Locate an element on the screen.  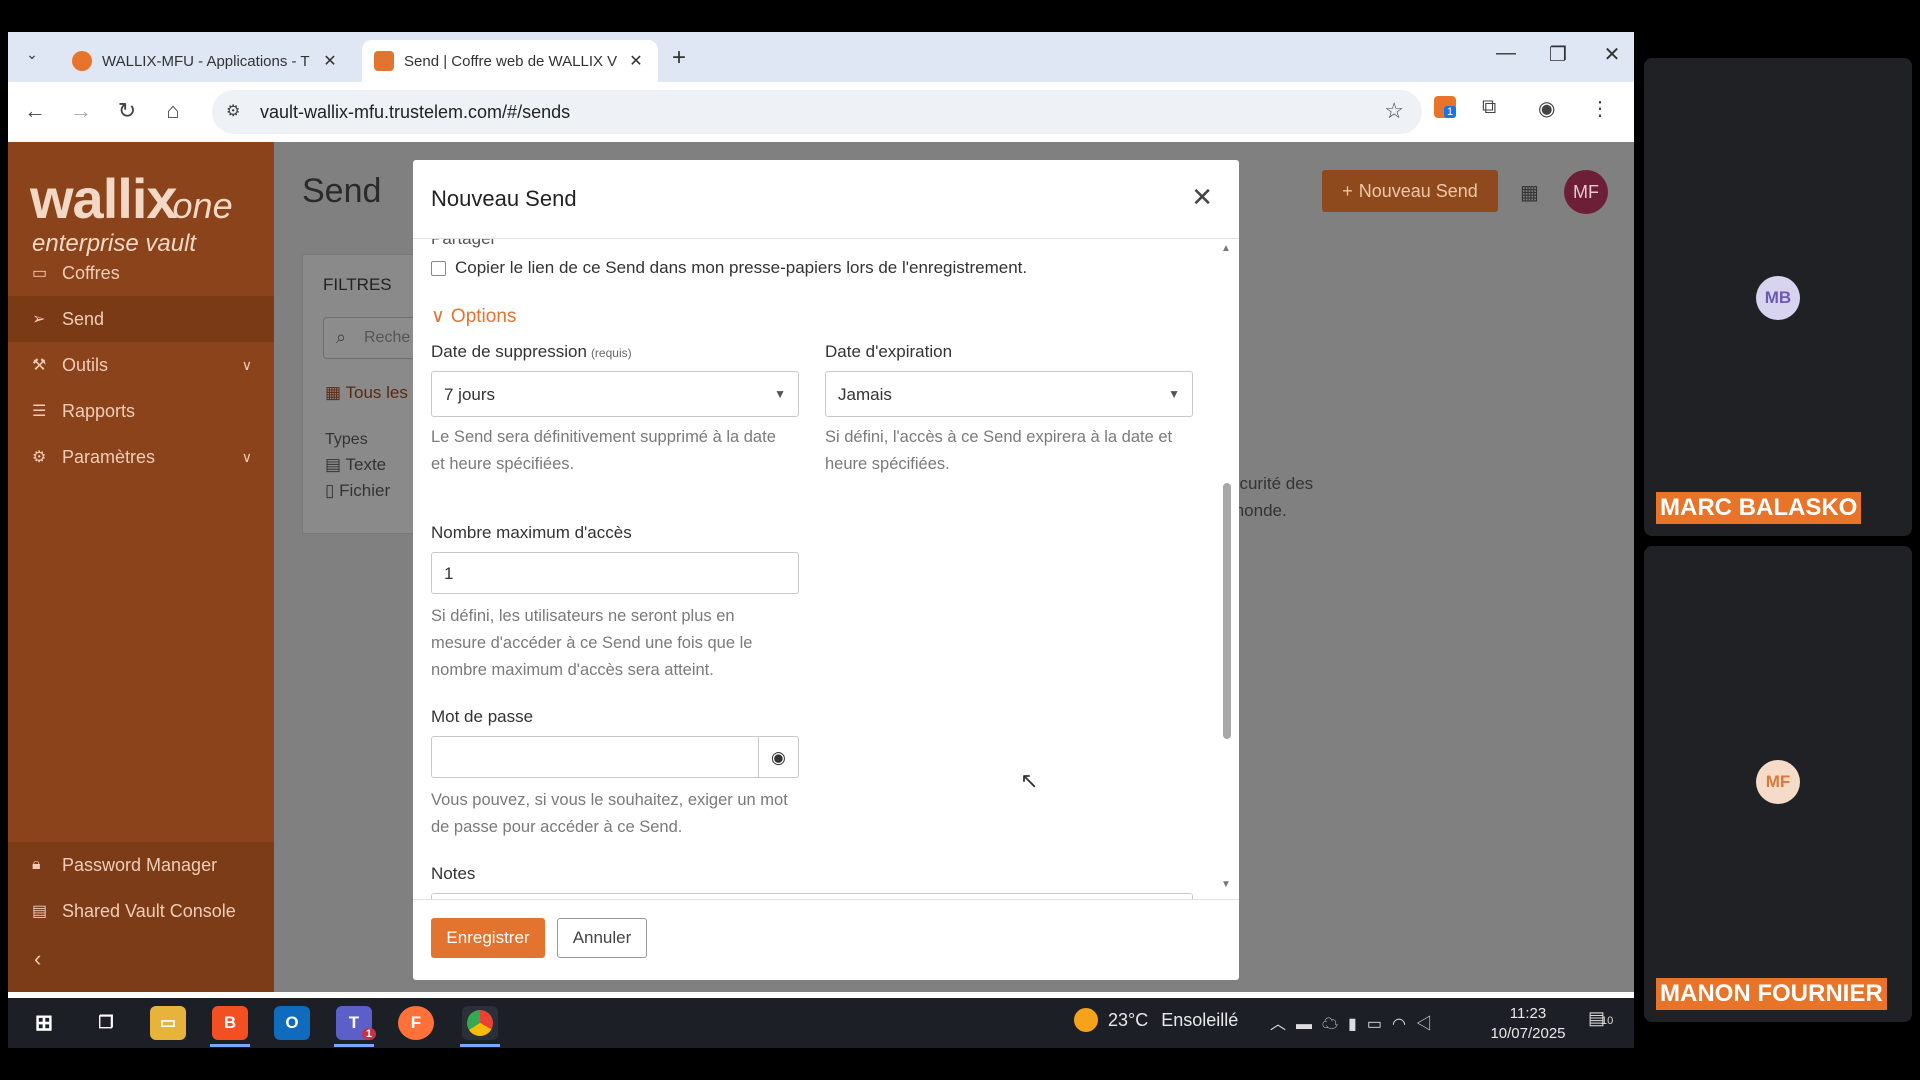
forward-arrow-icon: → is located at coordinates (81, 111).